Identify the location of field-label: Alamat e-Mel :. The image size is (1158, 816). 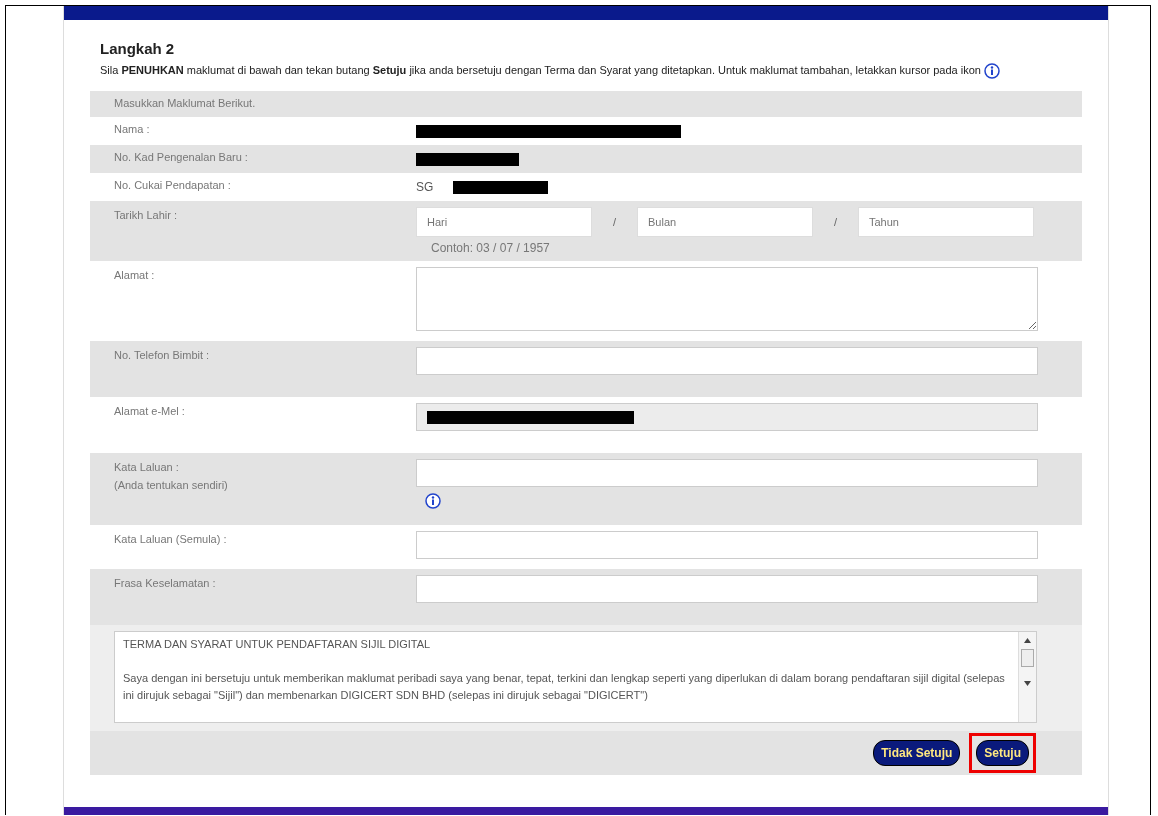
(150, 411).